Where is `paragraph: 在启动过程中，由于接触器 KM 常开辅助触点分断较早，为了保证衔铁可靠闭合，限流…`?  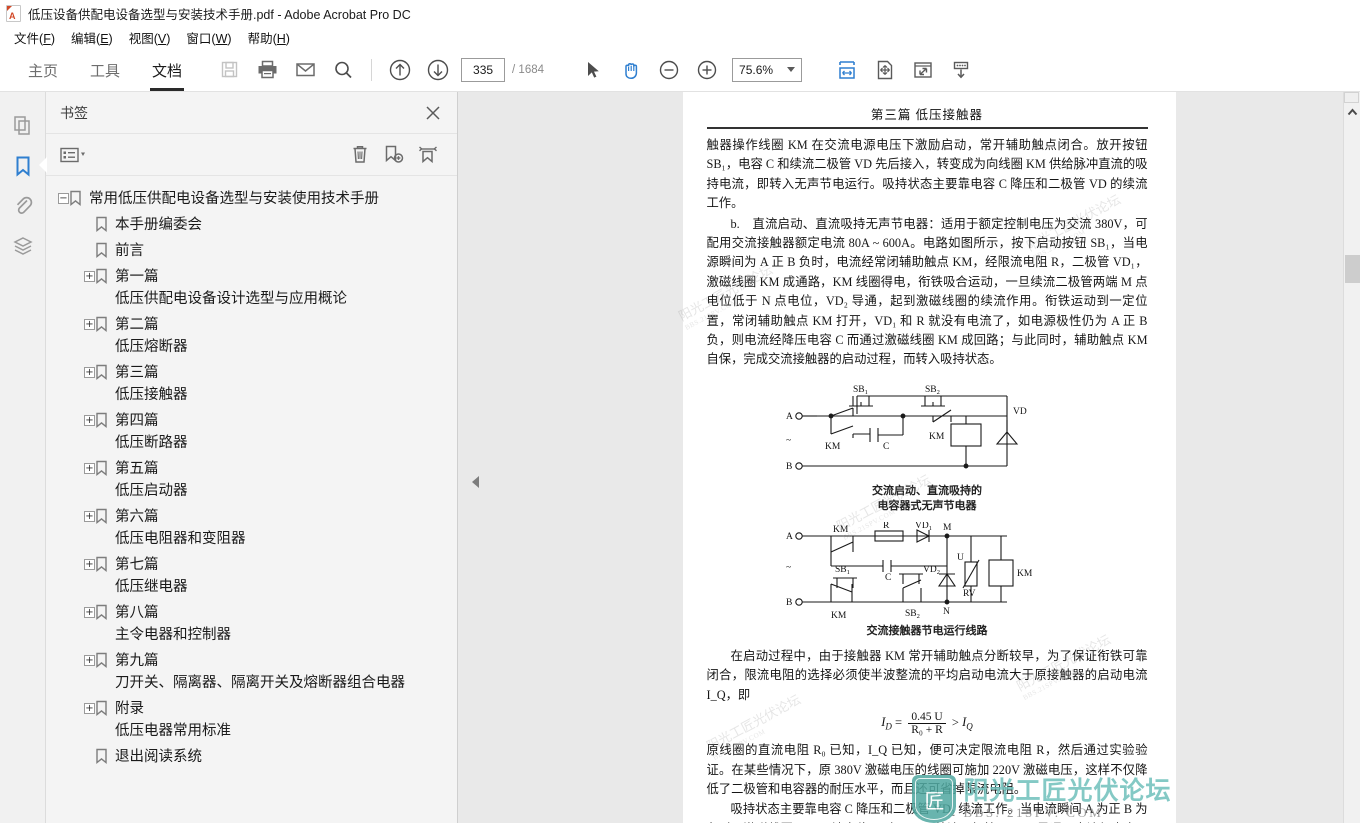 paragraph: 在启动过程中，由于接触器 KM 常开辅助触点分断较早，为了保证衔铁可靠闭合，限流… is located at coordinates (927, 675).